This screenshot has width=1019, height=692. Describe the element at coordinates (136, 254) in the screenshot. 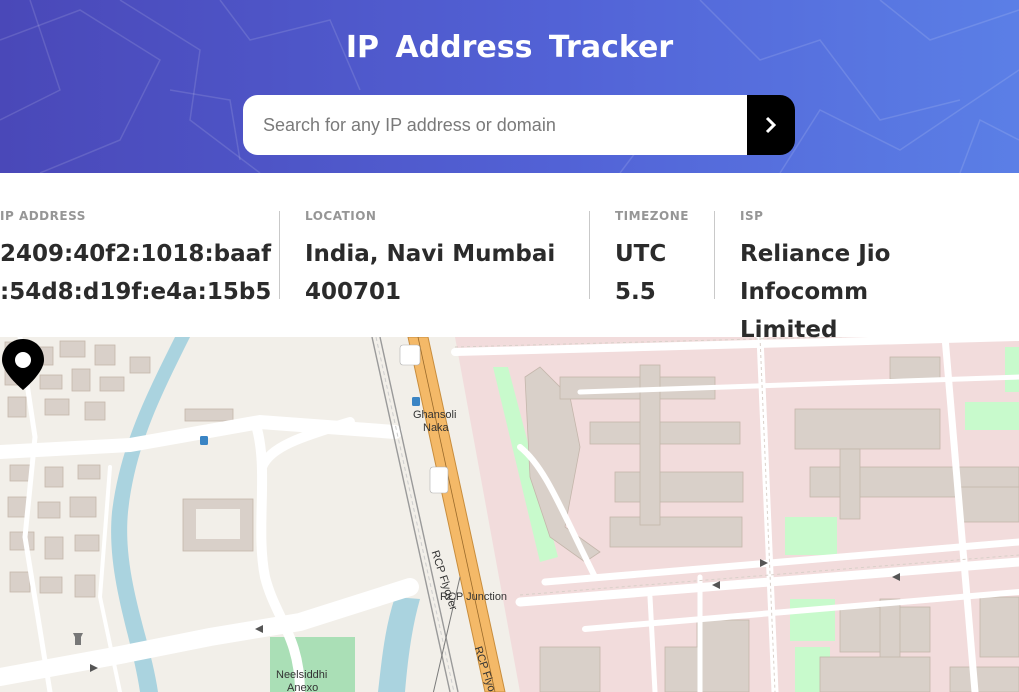

I see `ip-address-line-1: 2409:40f2:1018:baaf` at that location.